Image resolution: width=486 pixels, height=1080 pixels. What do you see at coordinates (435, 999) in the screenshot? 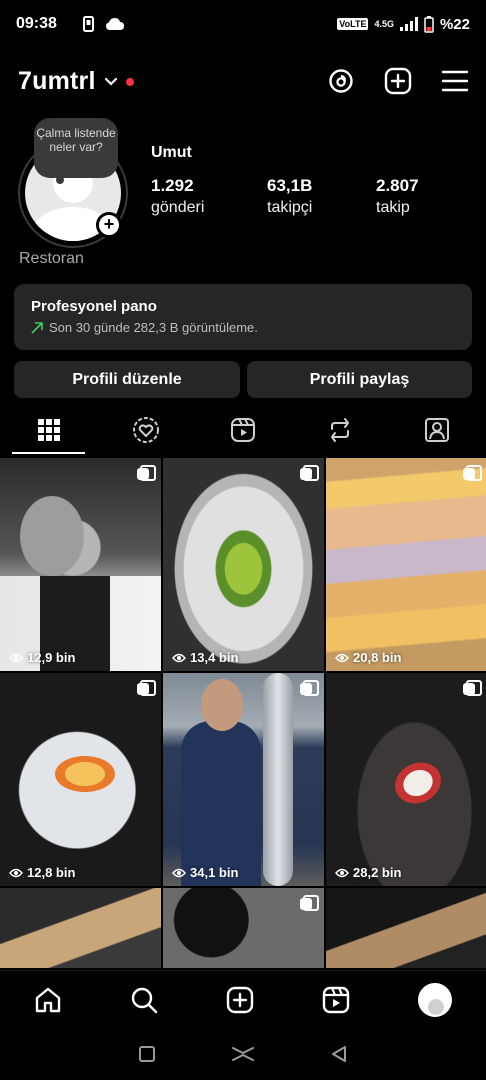
I see `profile-nav-avatar` at bounding box center [435, 999].